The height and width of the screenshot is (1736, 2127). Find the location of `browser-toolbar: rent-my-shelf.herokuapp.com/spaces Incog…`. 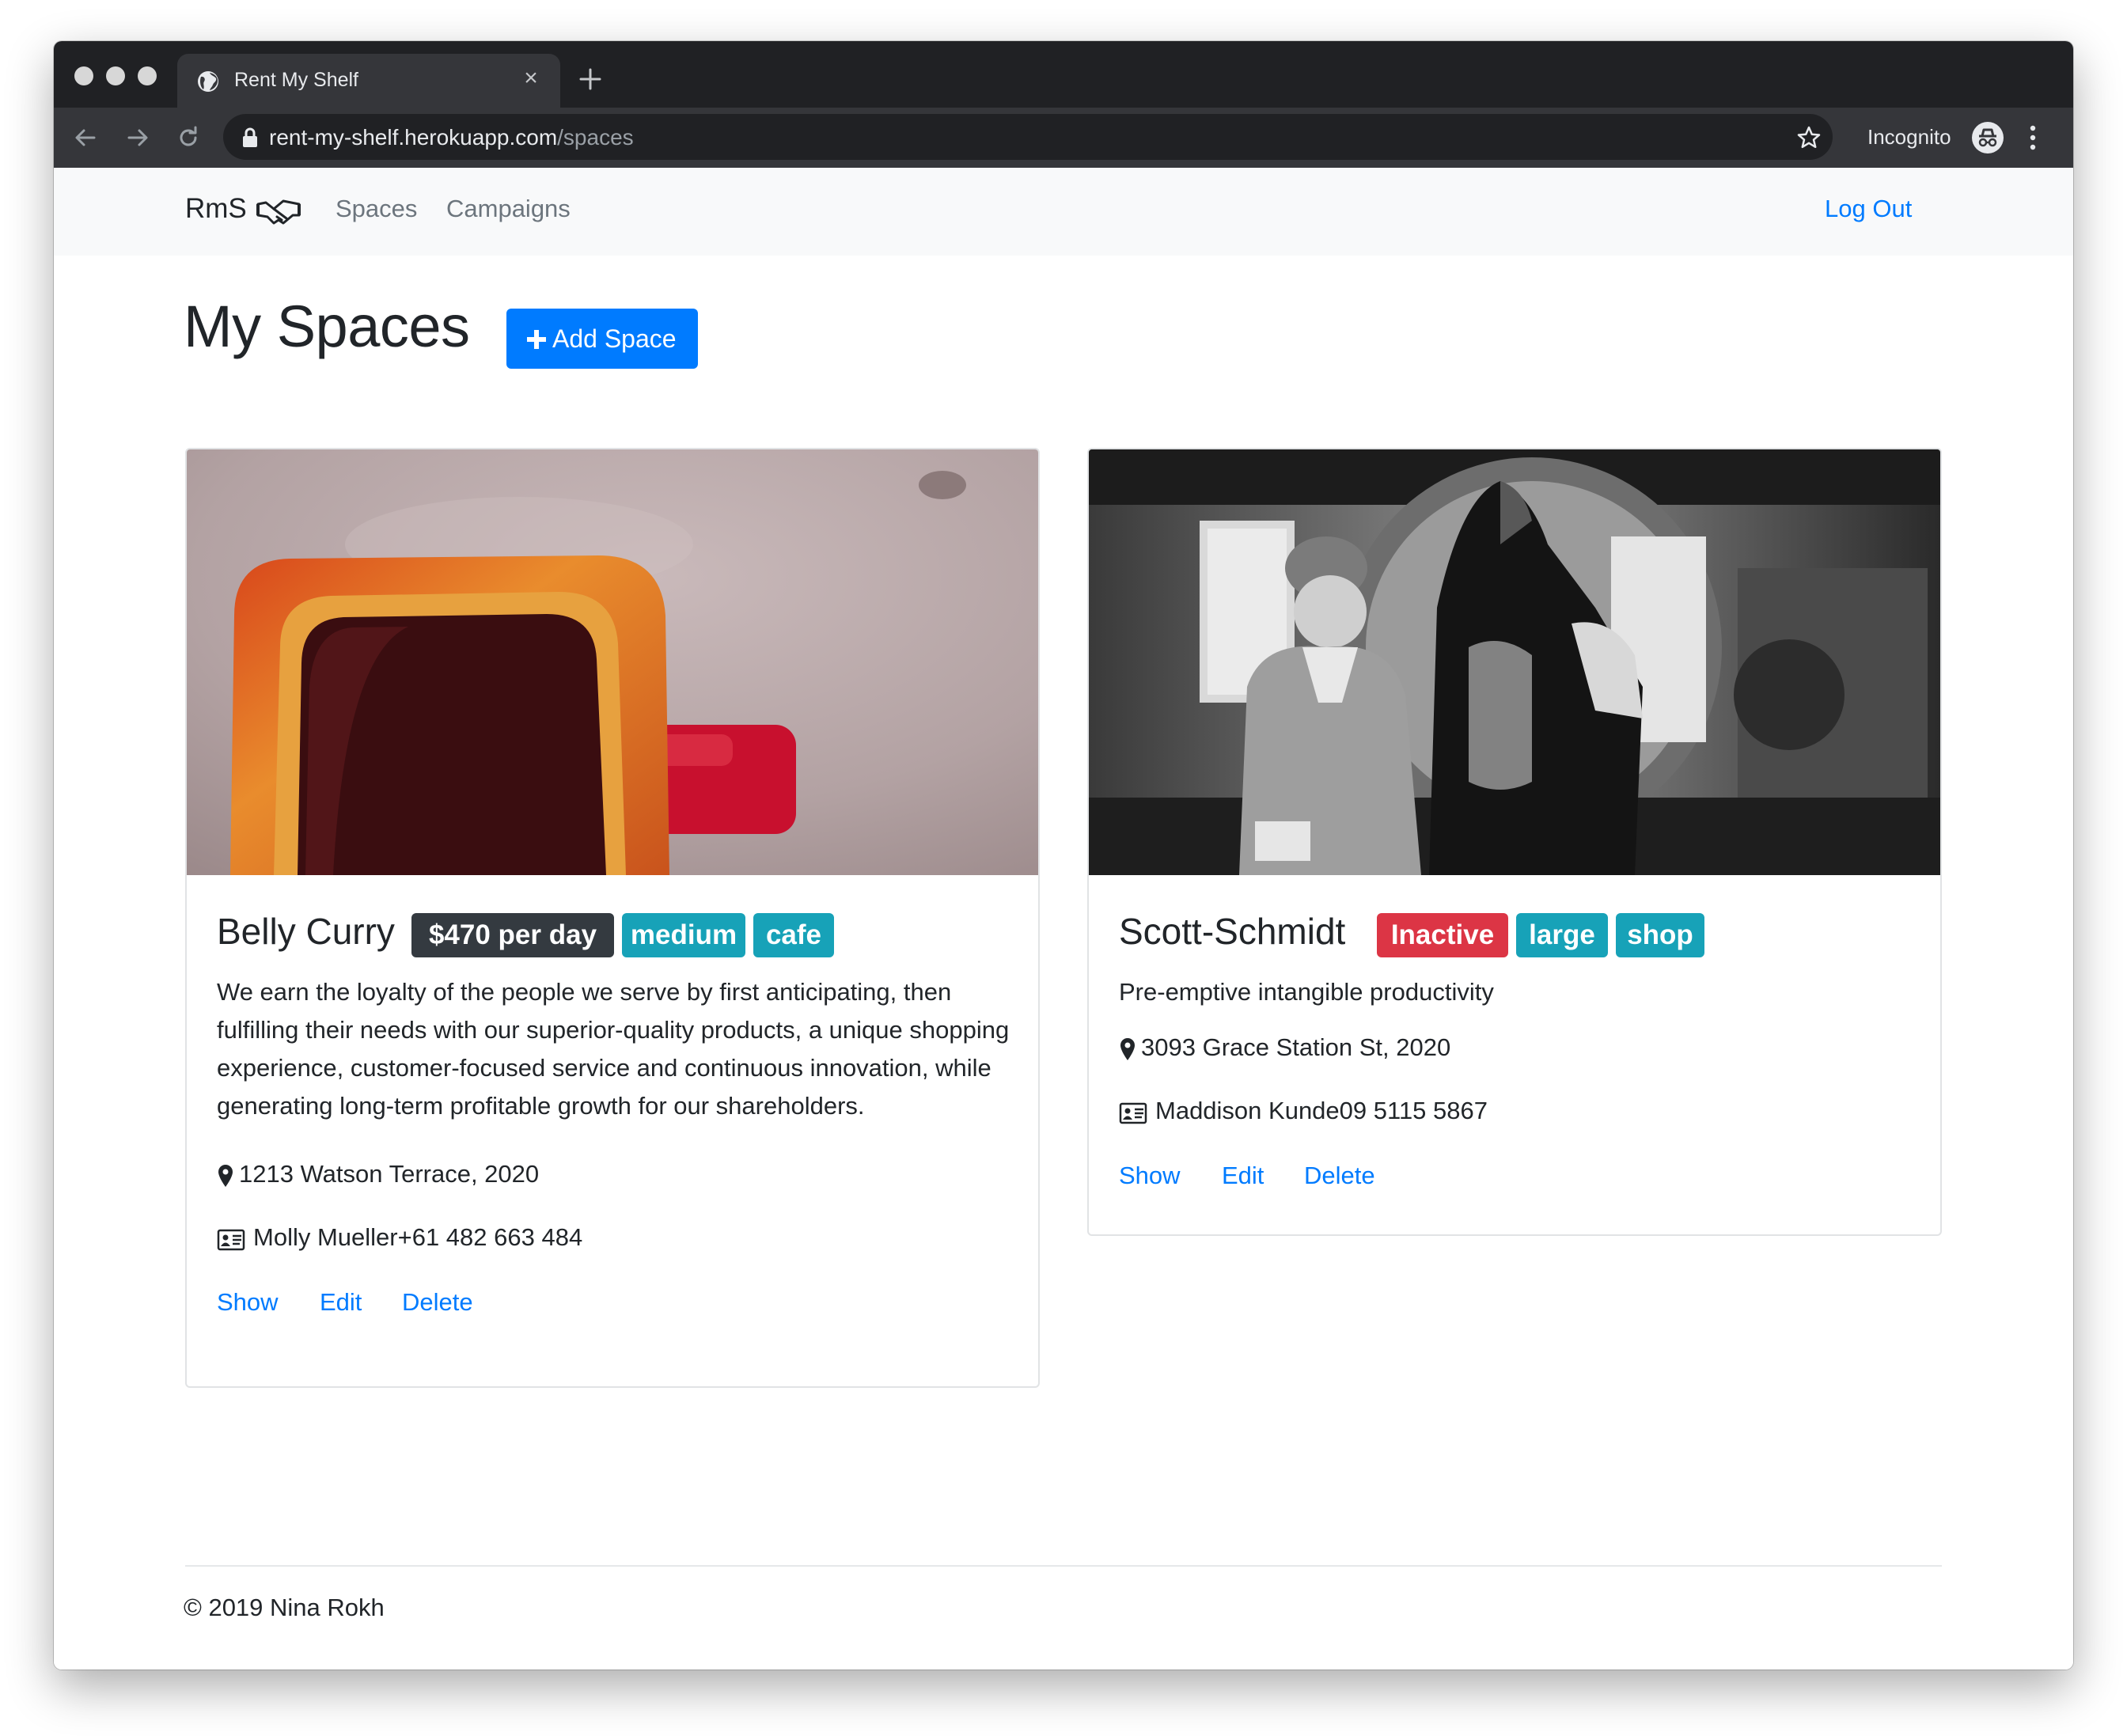

browser-toolbar: rent-my-shelf.herokuapp.com/spaces Incog… is located at coordinates (1063, 138).